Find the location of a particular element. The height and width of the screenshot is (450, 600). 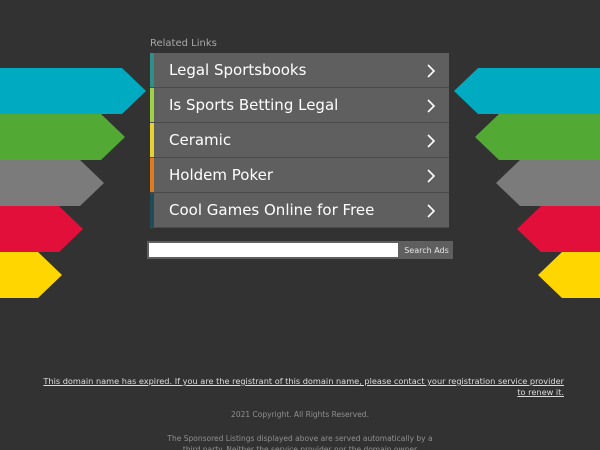

related-link-ceramic: Ceramic is located at coordinates (299, 140).